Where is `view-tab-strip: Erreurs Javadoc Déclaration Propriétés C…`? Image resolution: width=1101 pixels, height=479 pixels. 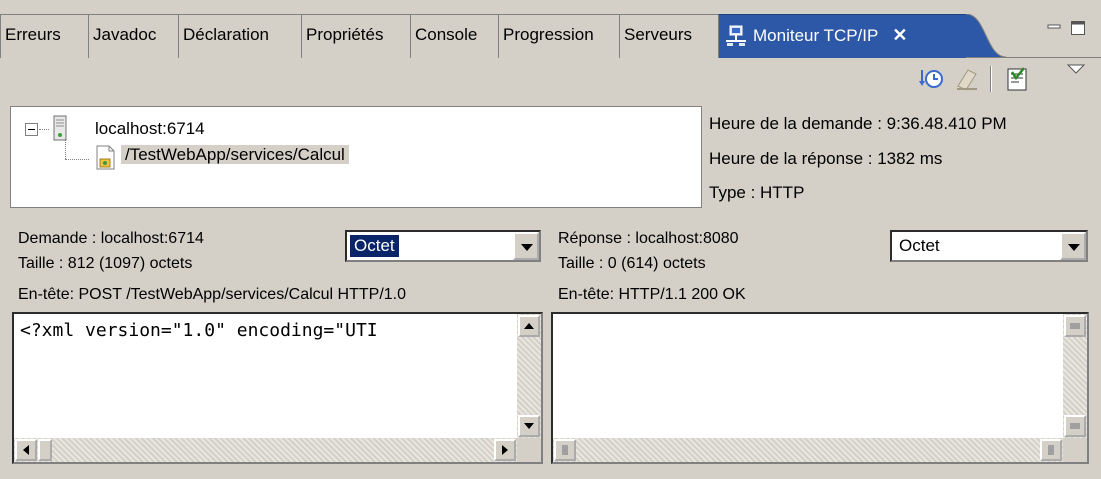 view-tab-strip: Erreurs Javadoc Déclaration Propriétés C… is located at coordinates (550, 29).